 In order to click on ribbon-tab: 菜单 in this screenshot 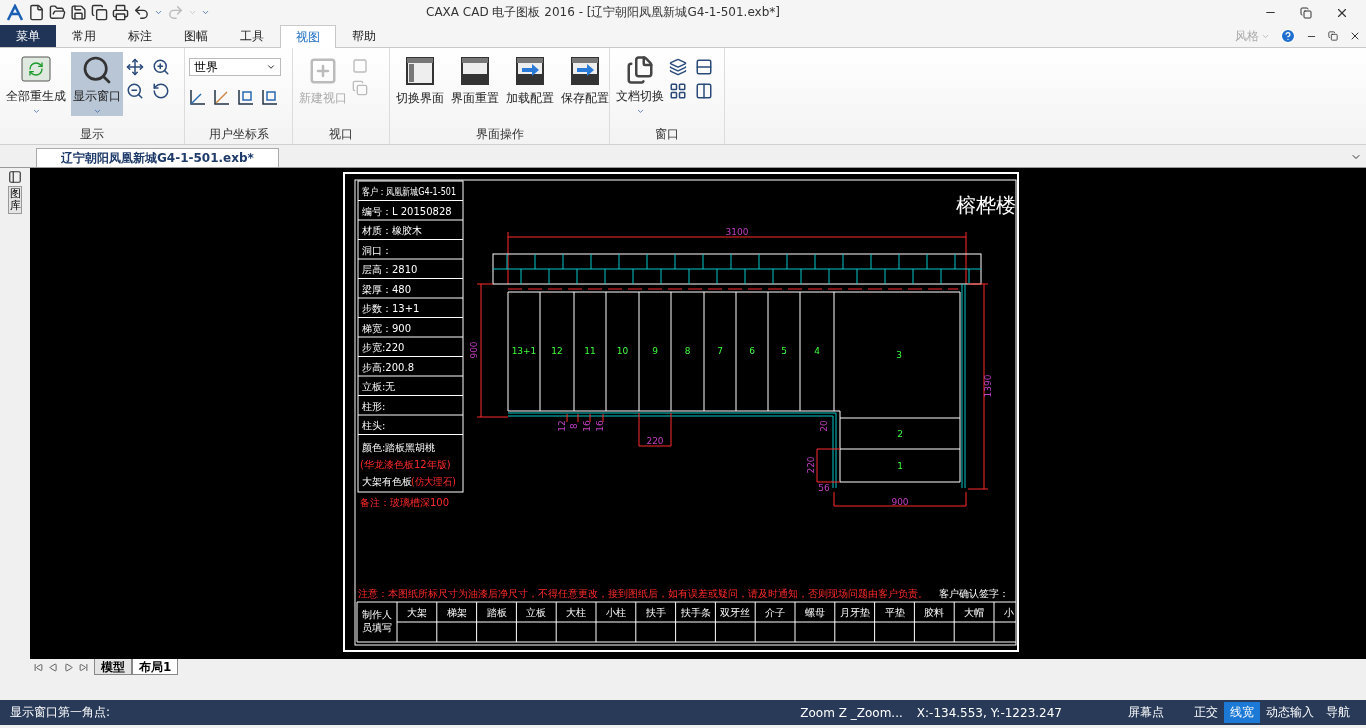, I will do `click(28, 36)`.